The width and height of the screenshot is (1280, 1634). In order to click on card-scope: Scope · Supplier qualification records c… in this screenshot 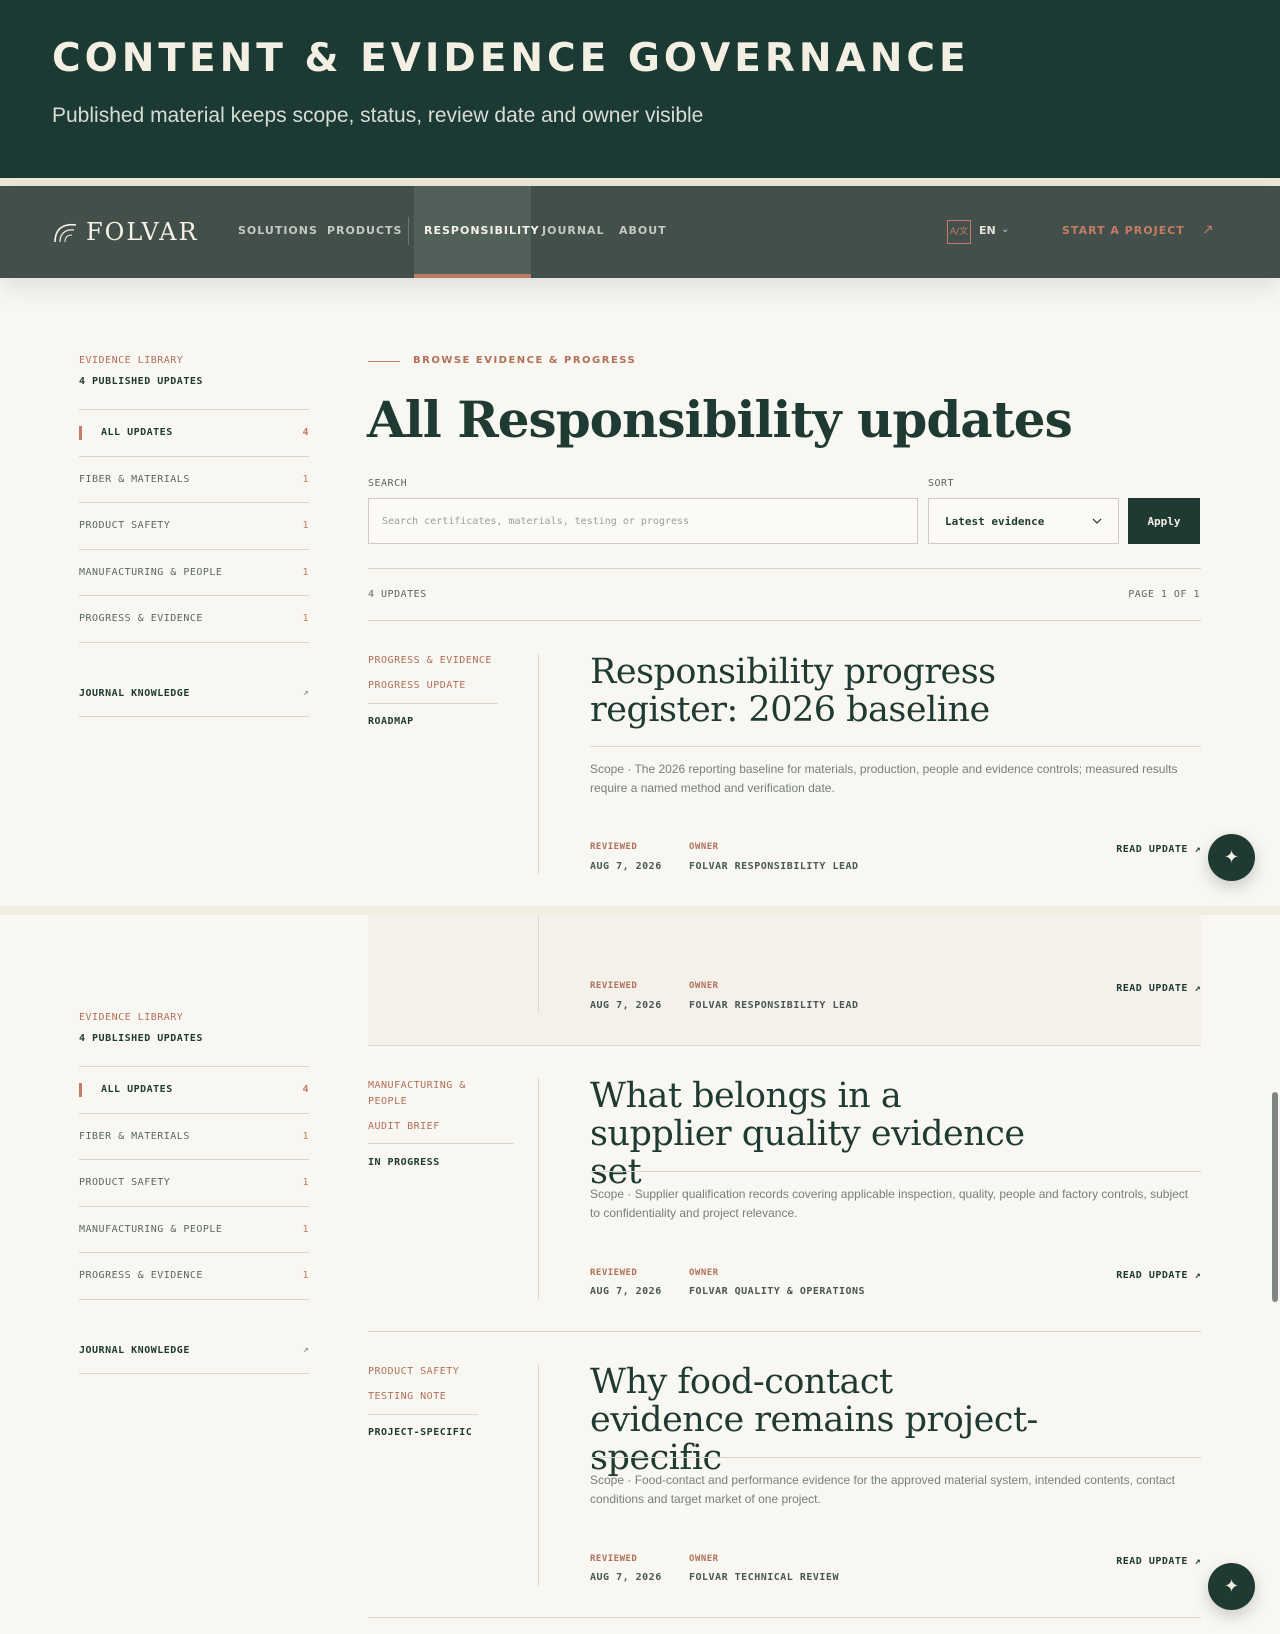, I will do `click(889, 1203)`.